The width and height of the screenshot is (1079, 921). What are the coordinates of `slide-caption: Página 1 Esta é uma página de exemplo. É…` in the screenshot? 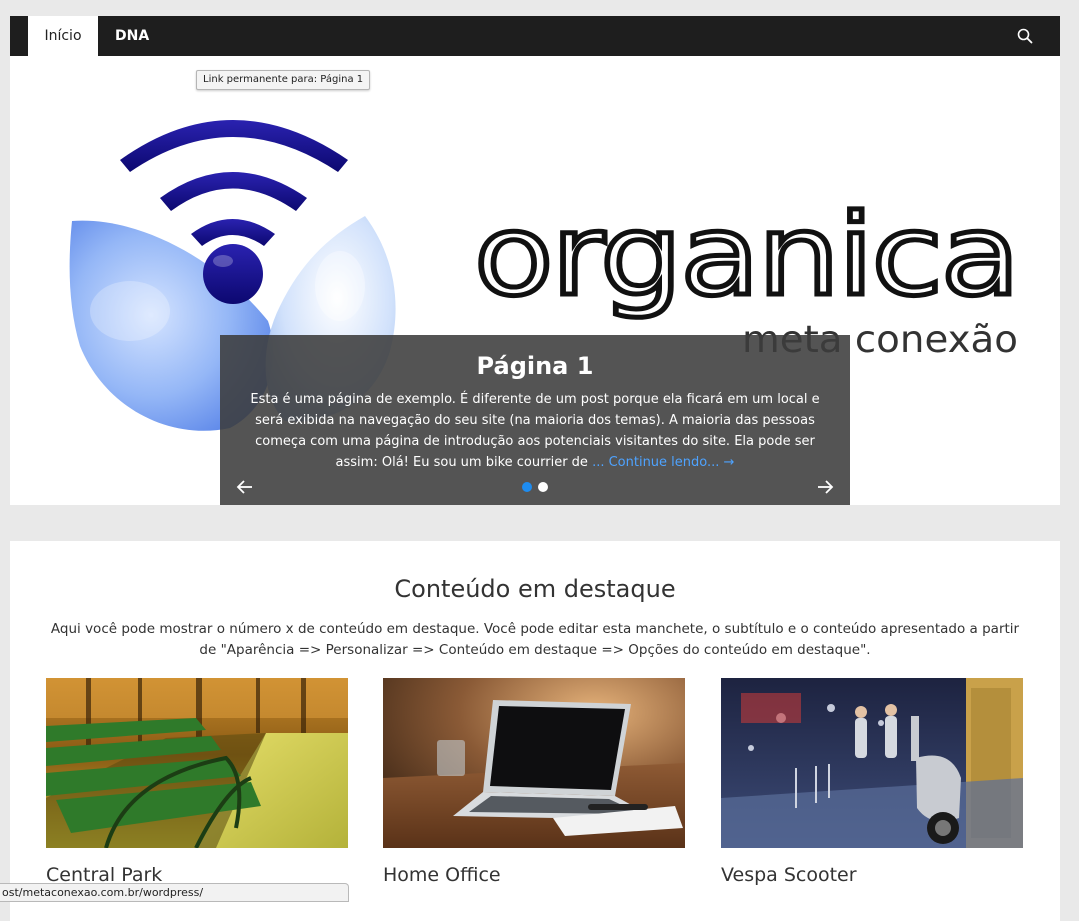 It's located at (535, 420).